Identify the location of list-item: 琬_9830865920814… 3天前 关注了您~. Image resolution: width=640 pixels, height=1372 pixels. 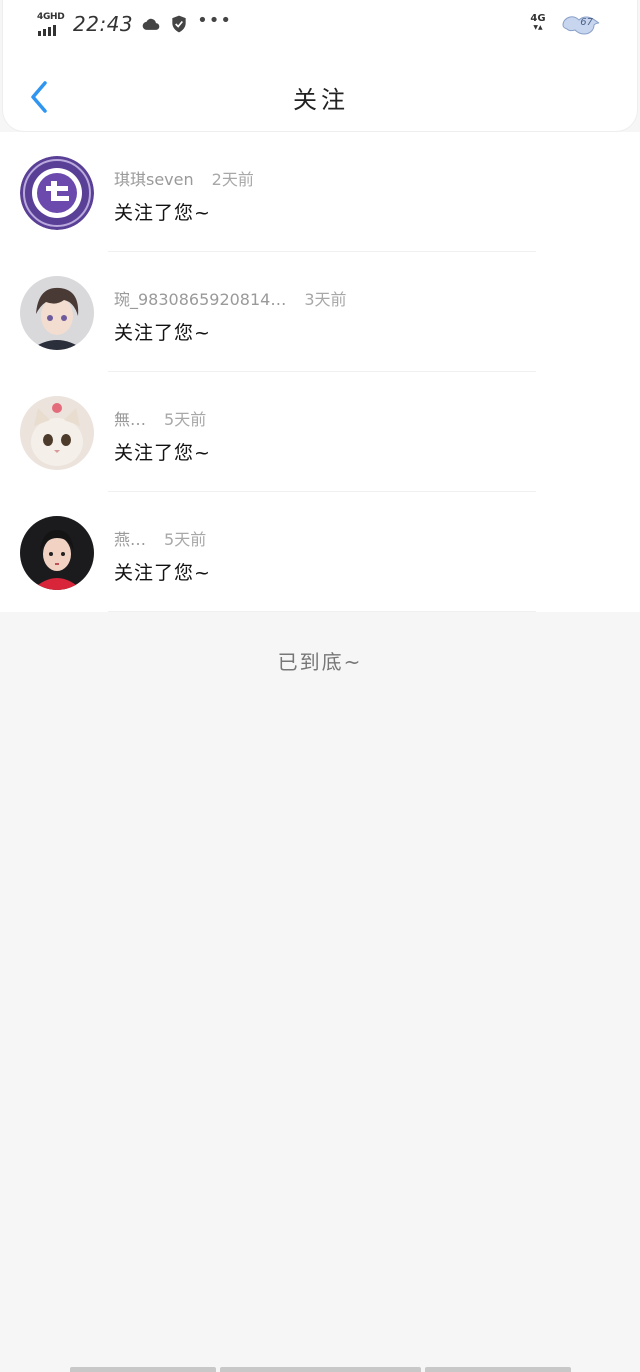
(320, 312).